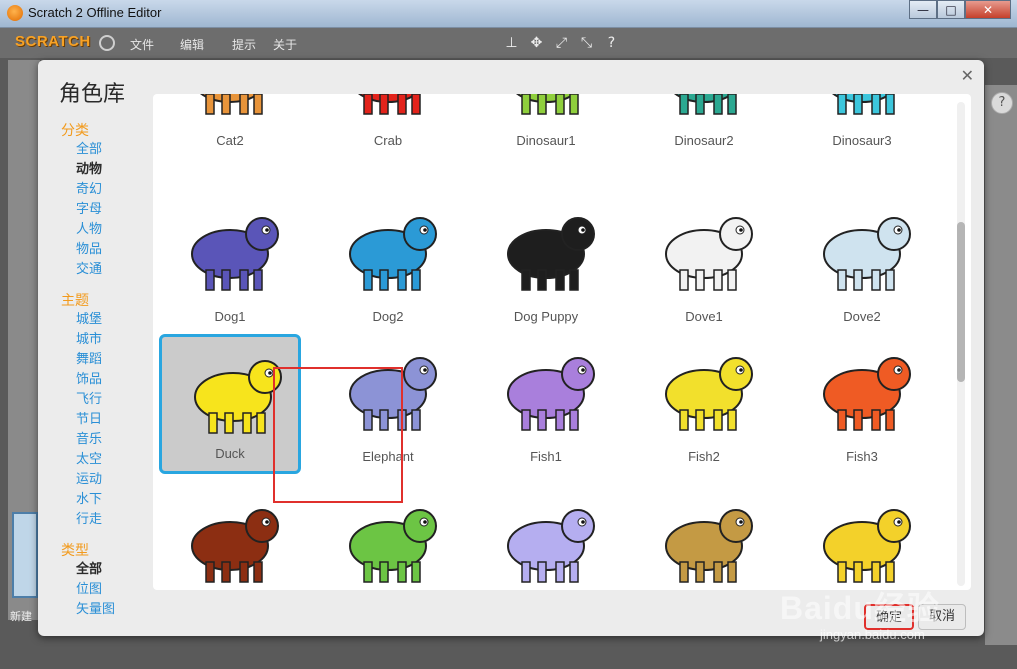  I want to click on shrink-icon: ⤡, so click(586, 42).